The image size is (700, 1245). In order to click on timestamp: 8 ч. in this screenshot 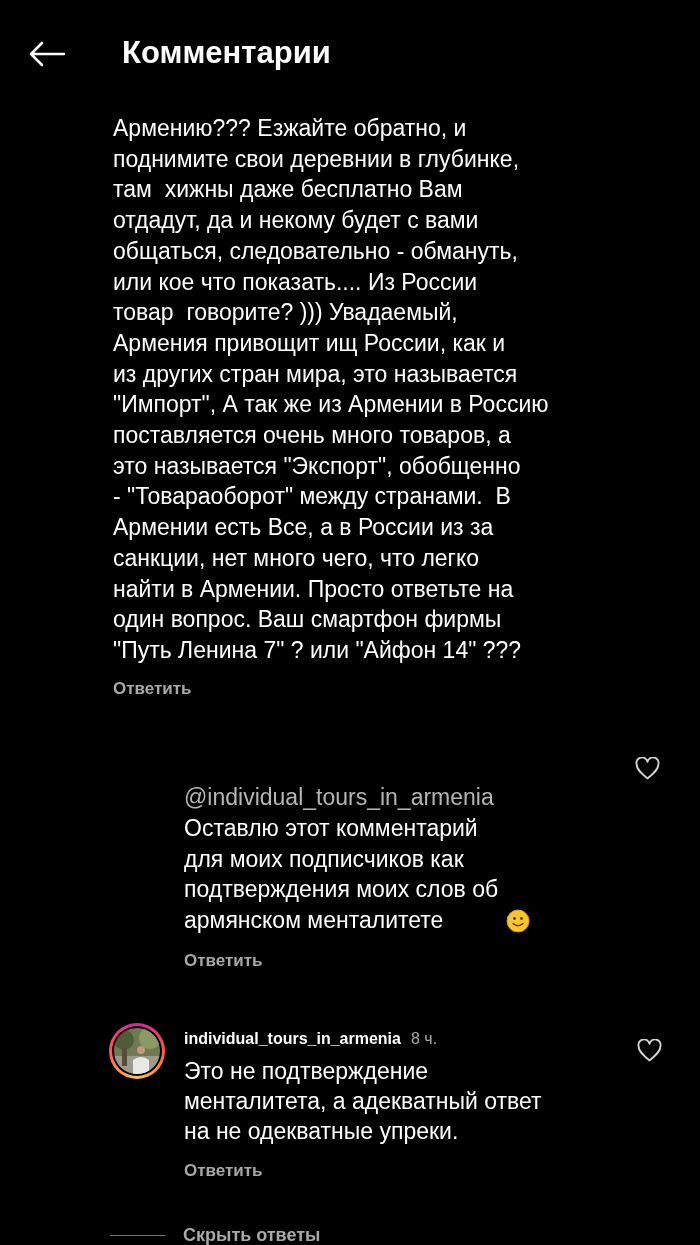, I will do `click(424, 1039)`.